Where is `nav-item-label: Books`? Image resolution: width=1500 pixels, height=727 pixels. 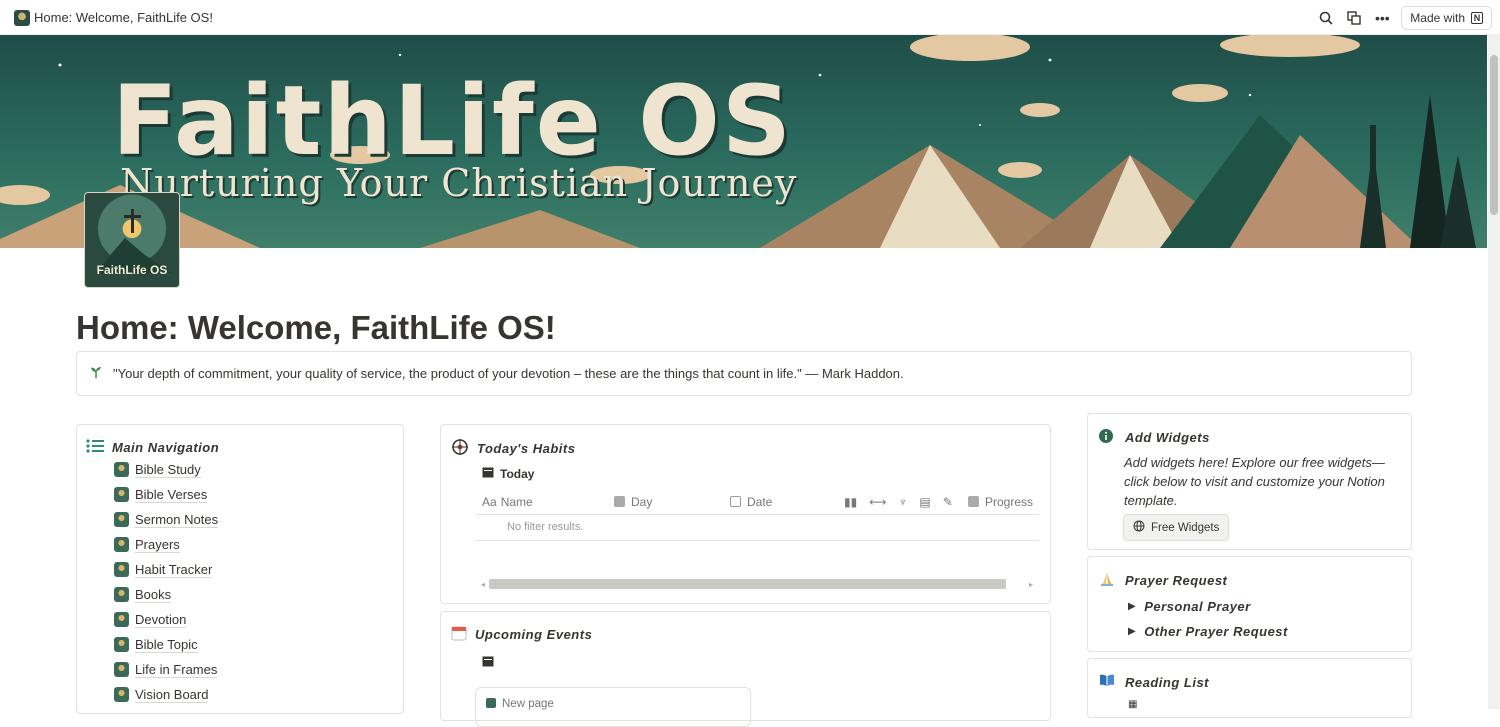
nav-item-label: Books is located at coordinates (153, 594).